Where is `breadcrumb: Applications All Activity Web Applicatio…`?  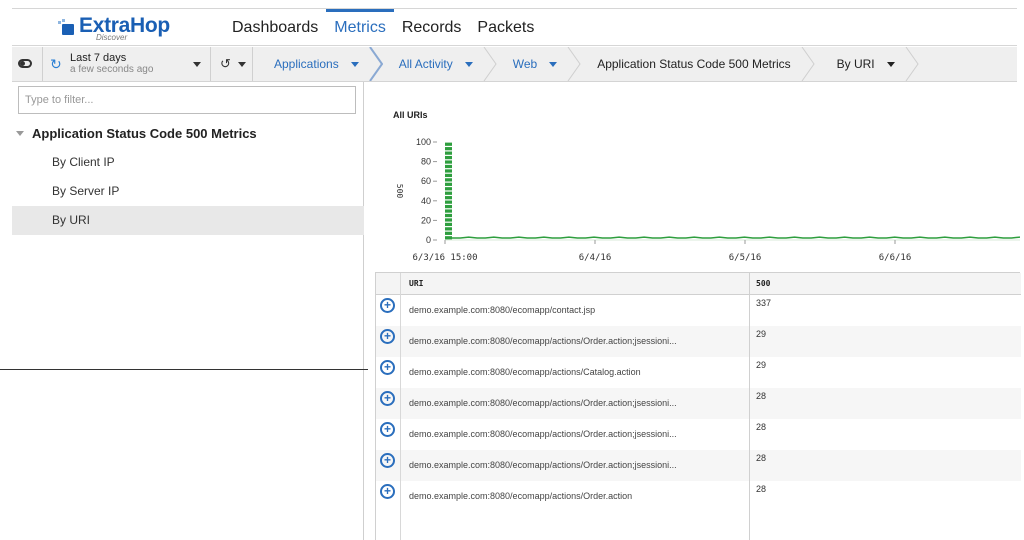 breadcrumb: Applications All Activity Web Applicatio… is located at coordinates (588, 64).